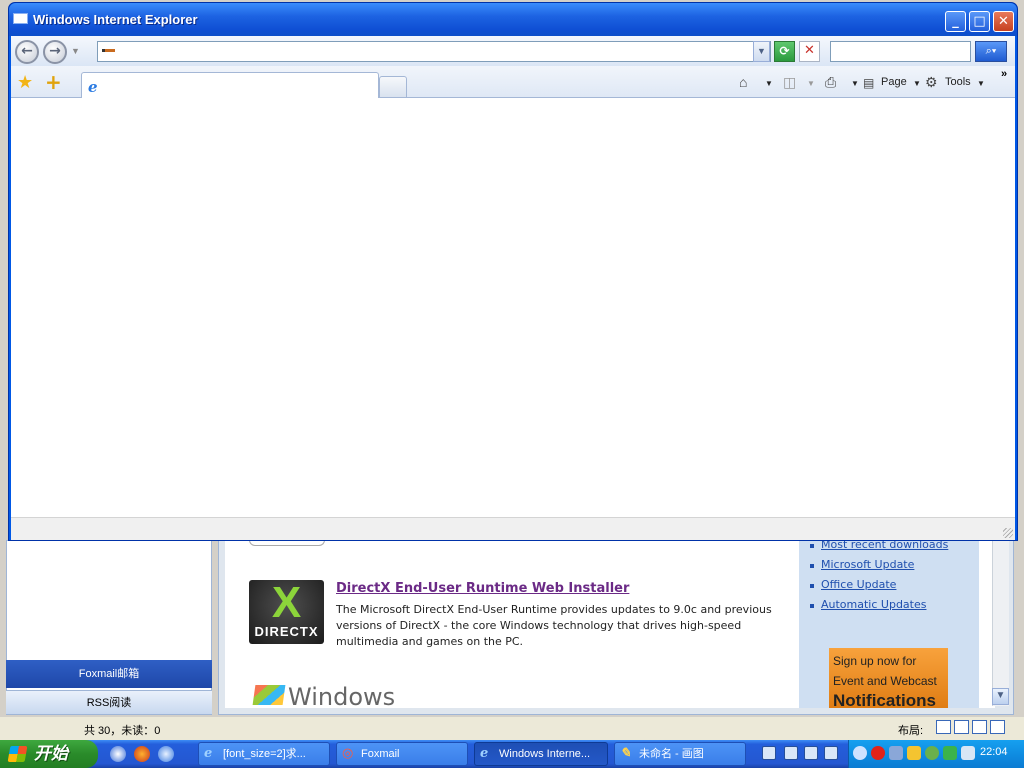  I want to click on start-button: 开始, so click(49, 754).